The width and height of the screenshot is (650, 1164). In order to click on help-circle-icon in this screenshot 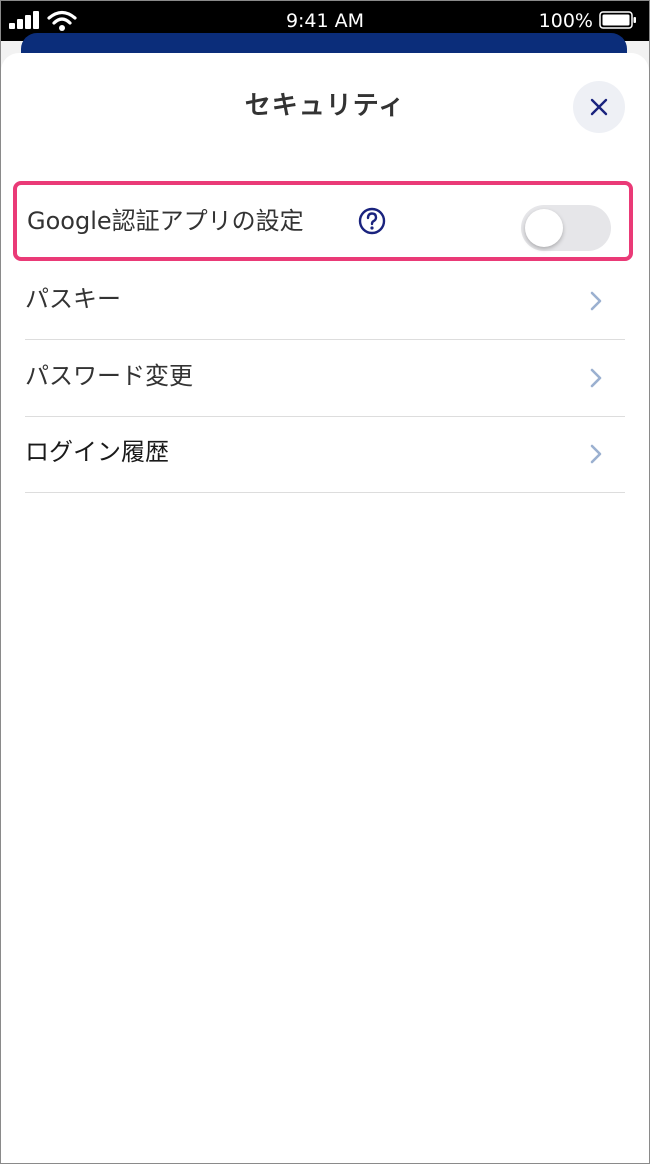, I will do `click(372, 221)`.